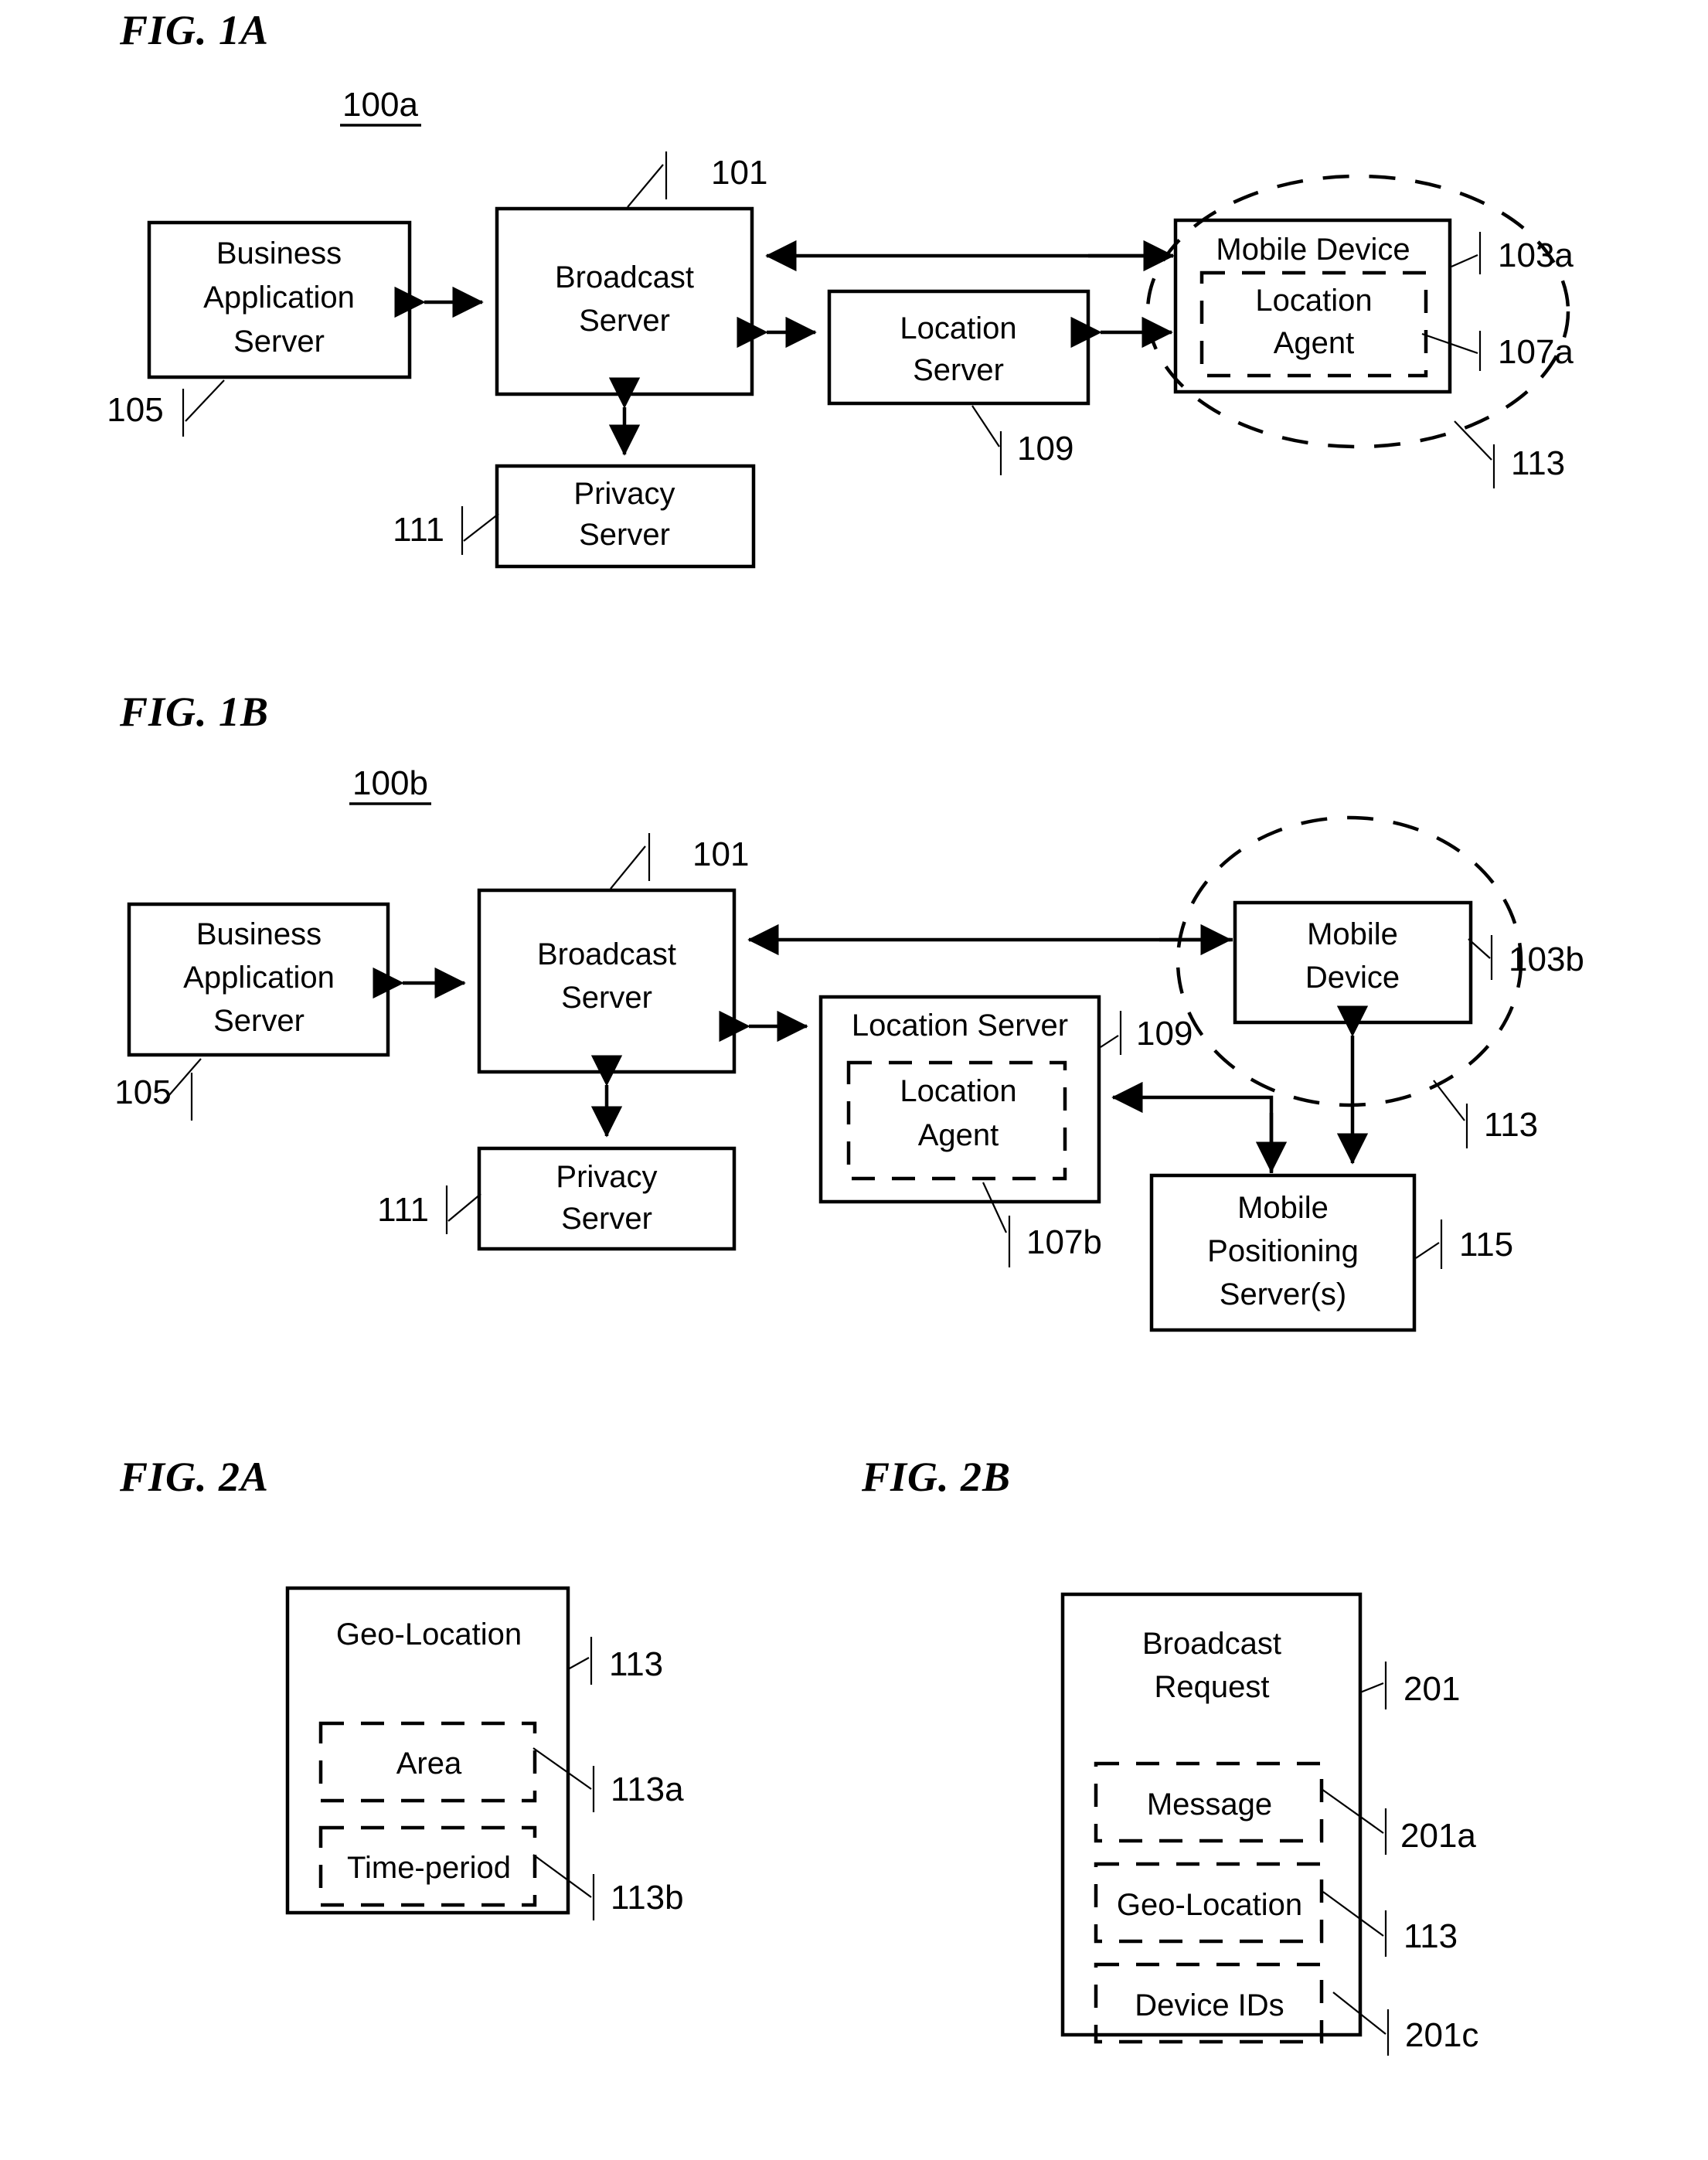 This screenshot has height=2160, width=1708. What do you see at coordinates (1438, 1836) in the screenshot?
I see `fig2b-ref-201a: 201a` at bounding box center [1438, 1836].